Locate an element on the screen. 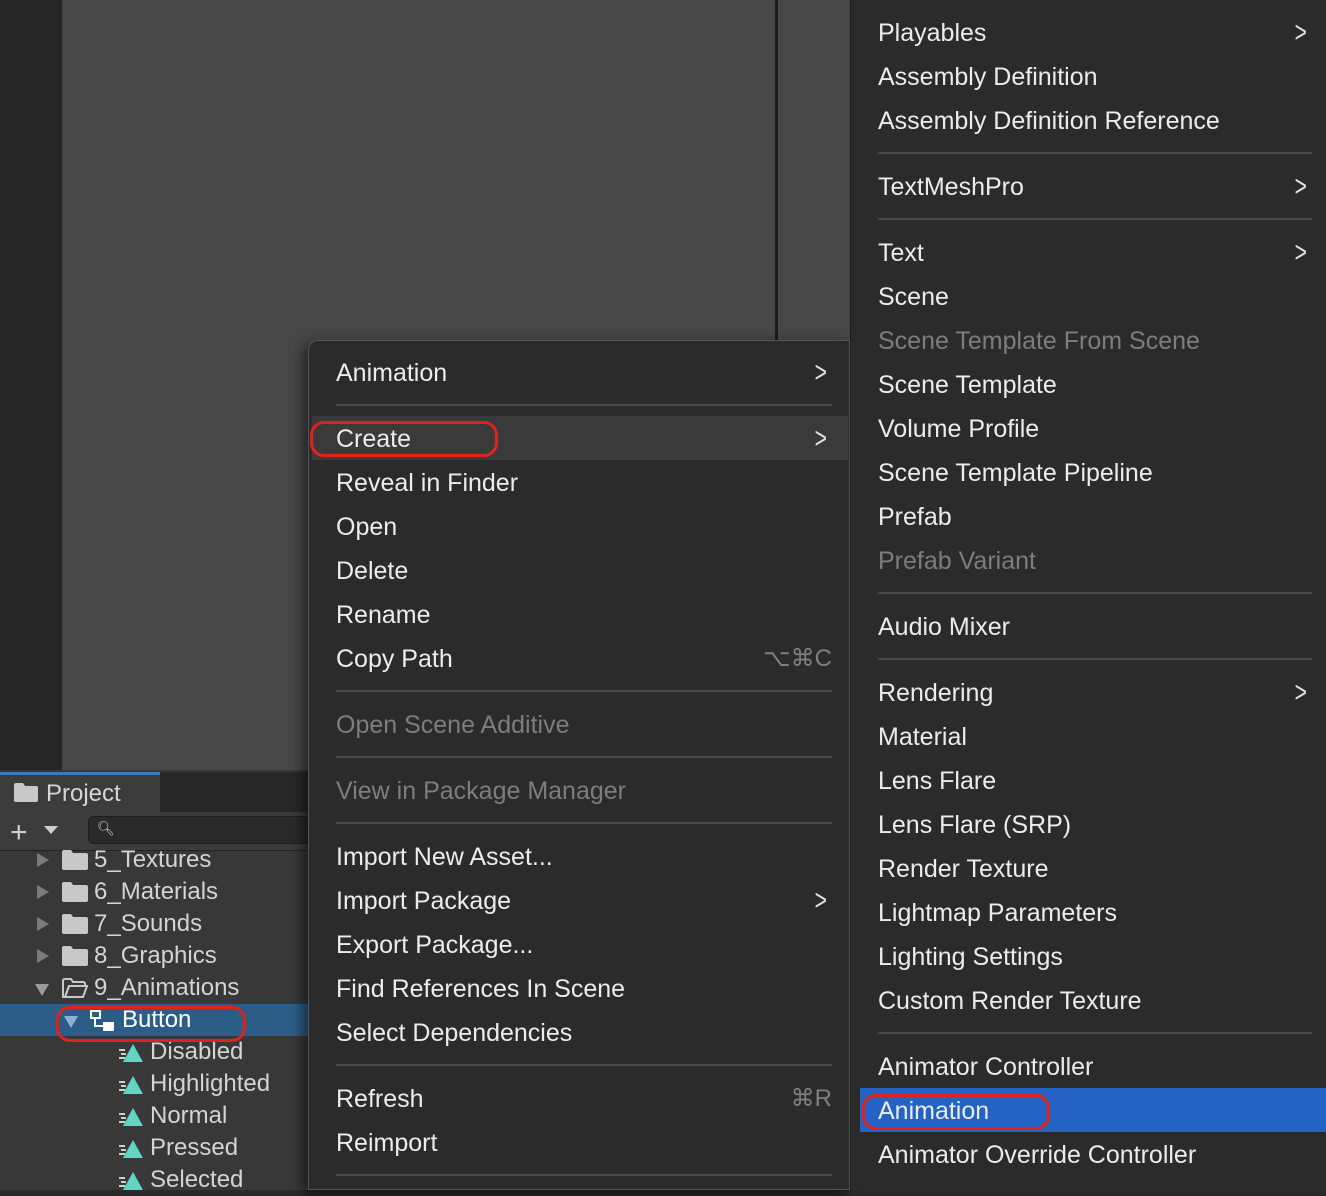  scene-view-right is located at coordinates (814, 170).